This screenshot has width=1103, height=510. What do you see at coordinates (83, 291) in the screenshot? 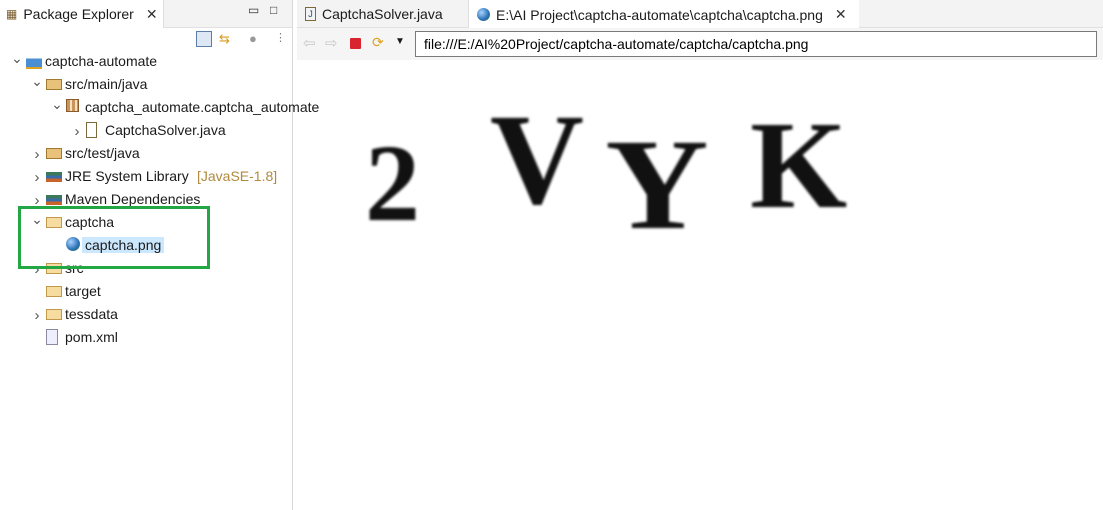
I see `tree-item-label: target` at bounding box center [83, 291].